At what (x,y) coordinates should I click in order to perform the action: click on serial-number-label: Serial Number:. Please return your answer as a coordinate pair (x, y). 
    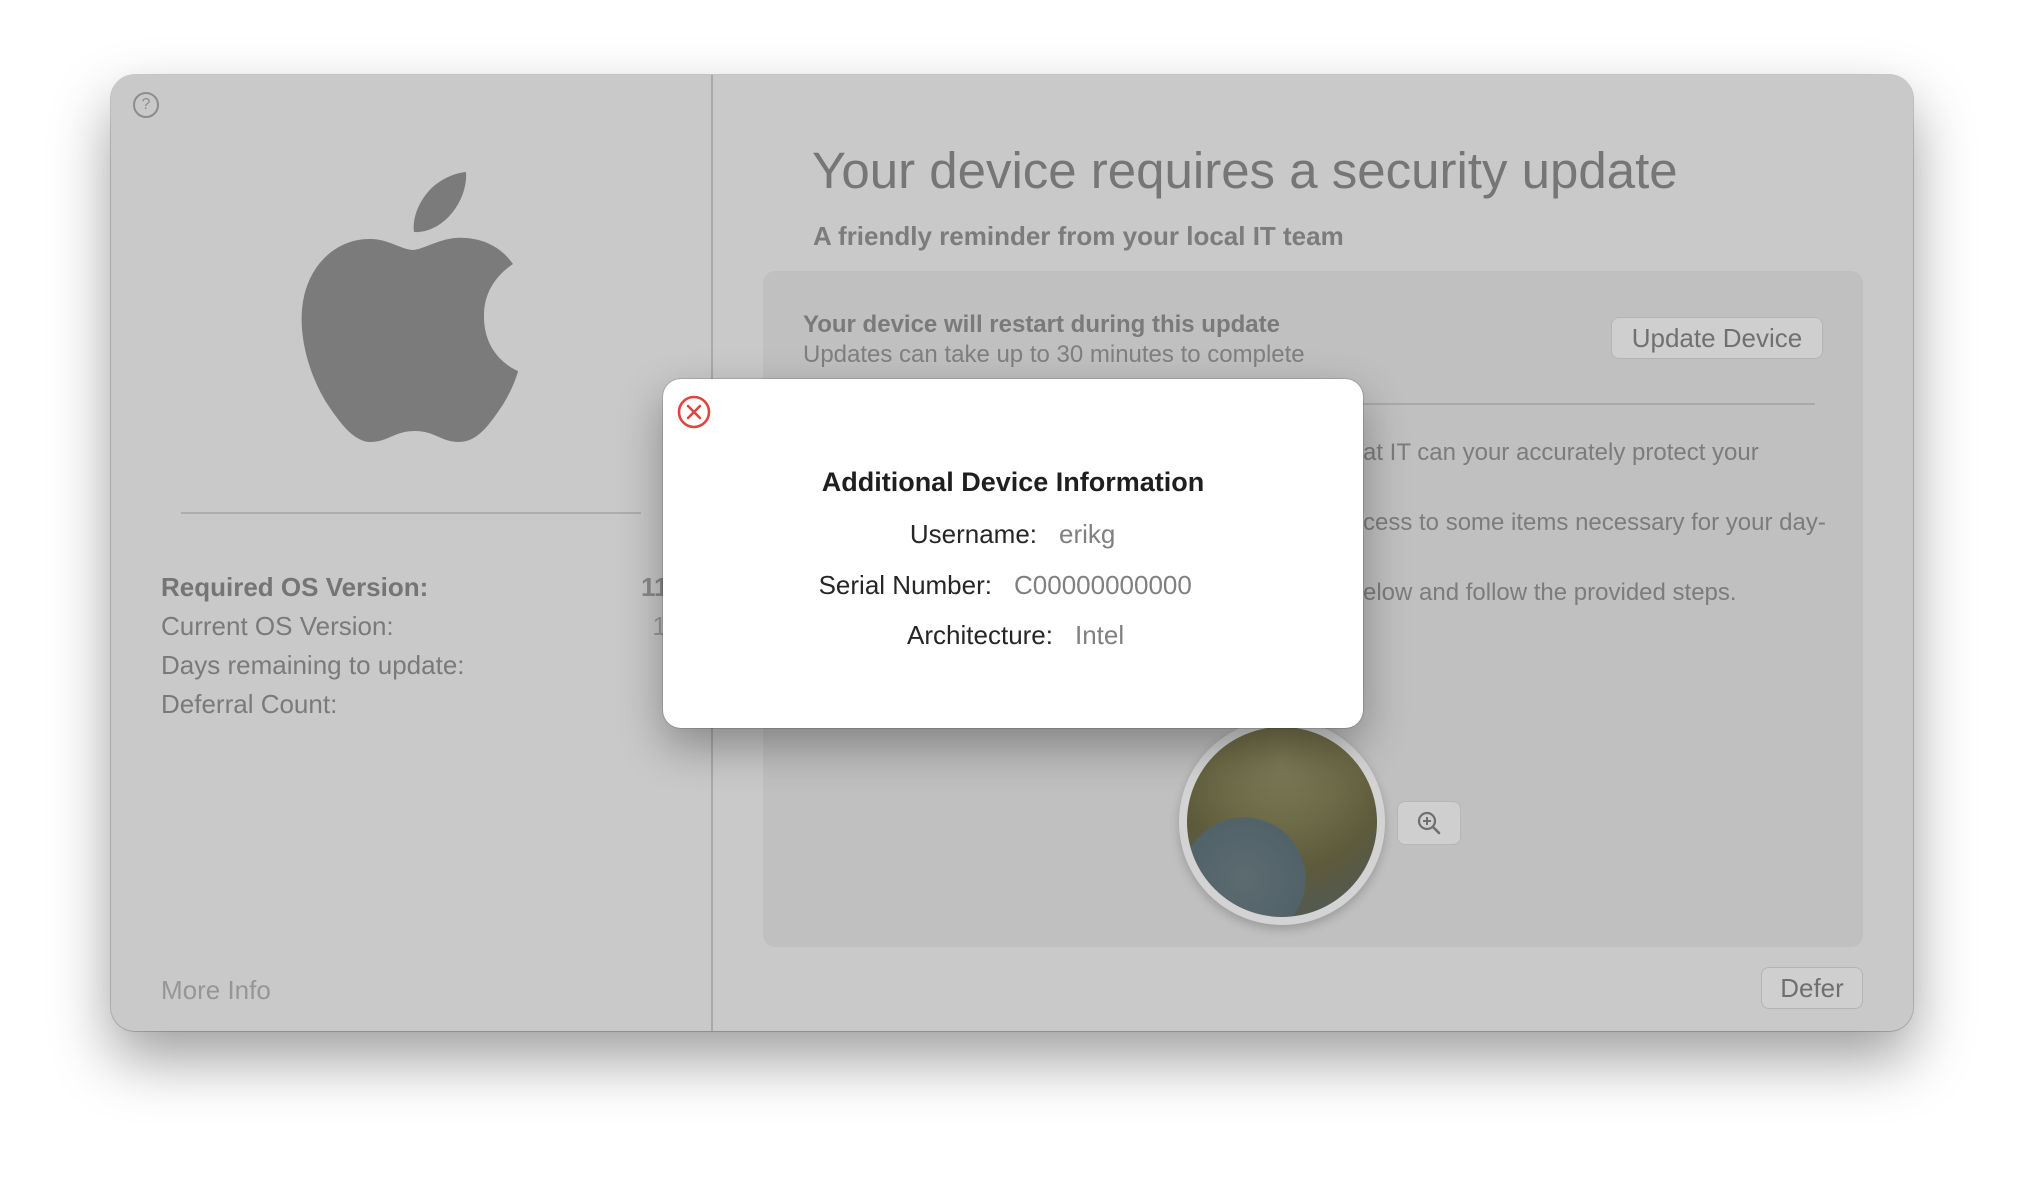
    Looking at the image, I should click on (905, 585).